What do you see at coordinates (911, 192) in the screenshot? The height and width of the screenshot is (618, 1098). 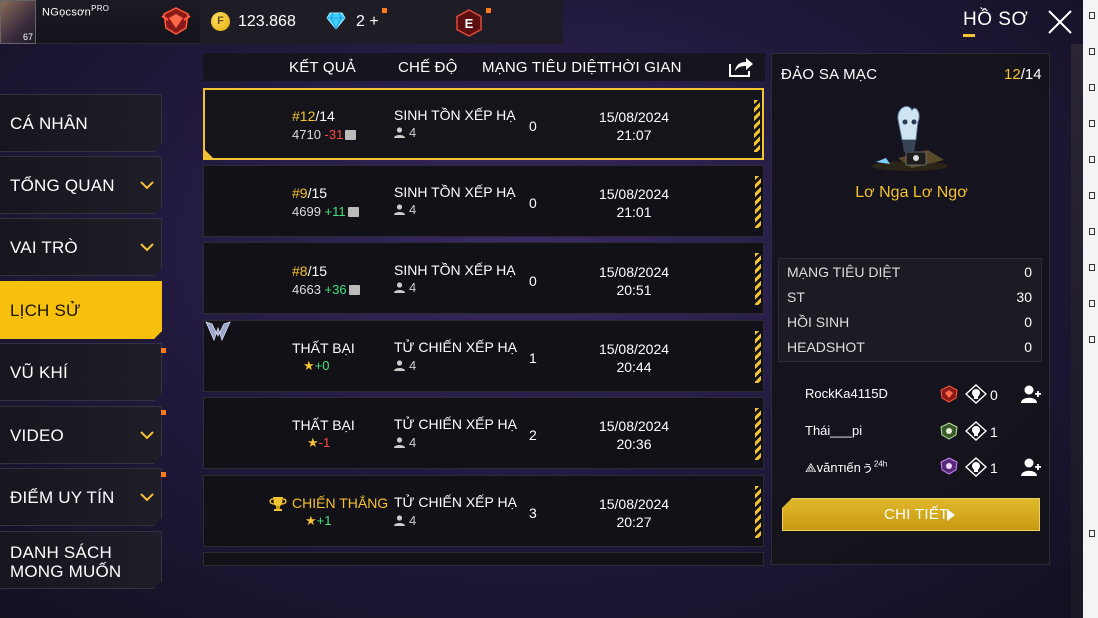 I see `character-name: Lơ Nga Lơ Ngơ` at bounding box center [911, 192].